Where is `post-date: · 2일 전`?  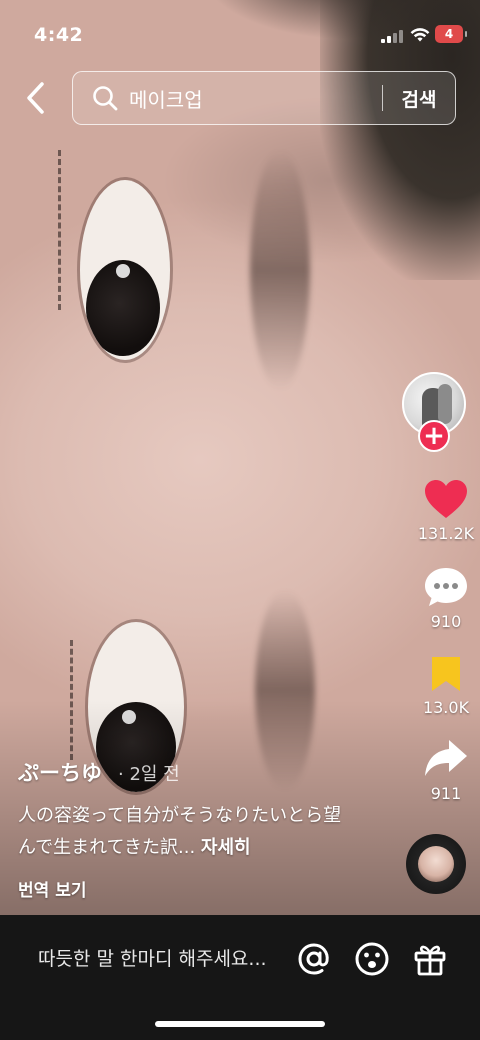
post-date: · 2일 전 is located at coordinates (149, 774).